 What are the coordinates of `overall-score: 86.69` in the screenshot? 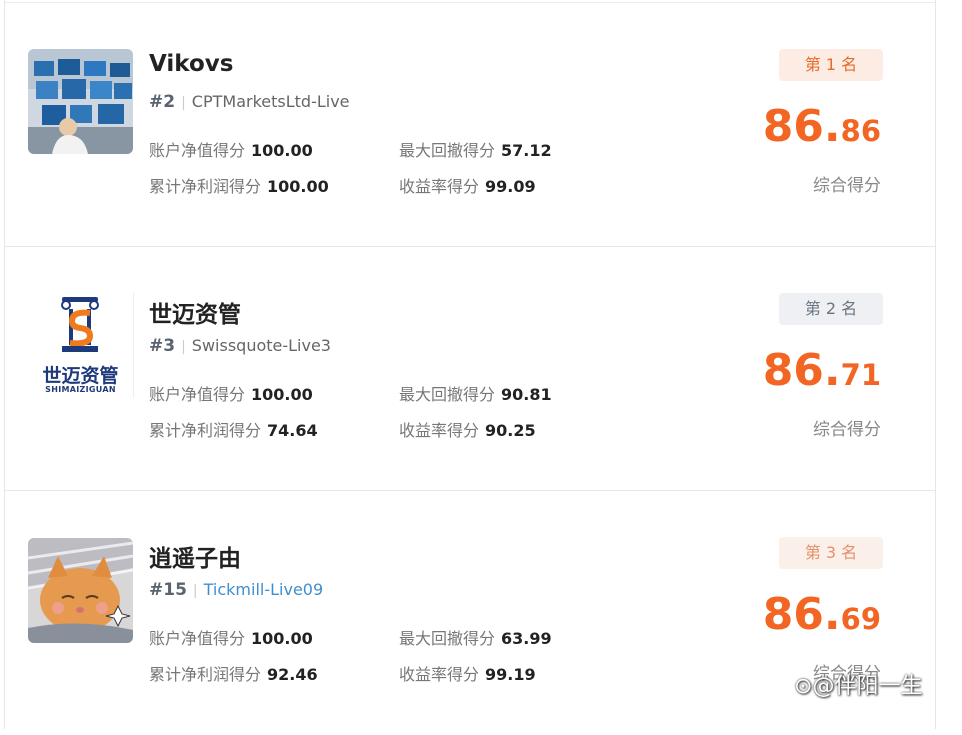 It's located at (822, 614).